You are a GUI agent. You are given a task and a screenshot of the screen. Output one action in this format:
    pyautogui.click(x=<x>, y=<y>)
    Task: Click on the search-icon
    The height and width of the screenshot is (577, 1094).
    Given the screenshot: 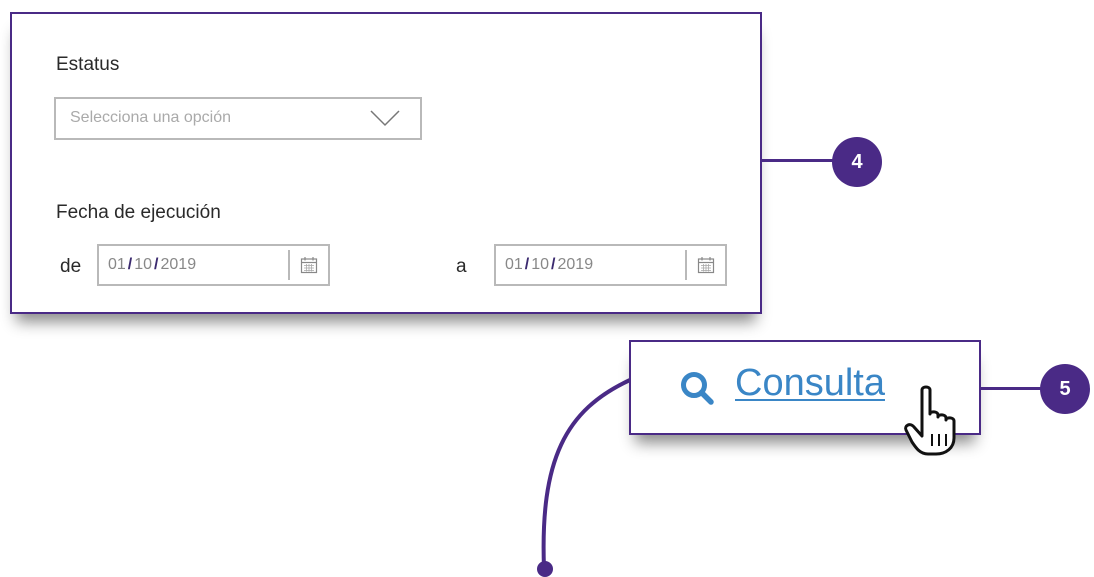 What is the action you would take?
    pyautogui.click(x=697, y=388)
    